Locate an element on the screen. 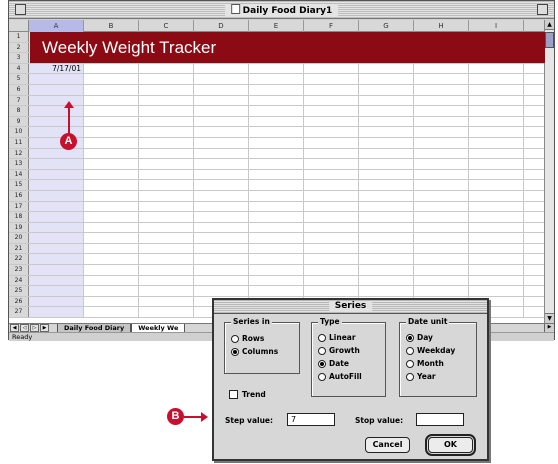 The height and width of the screenshot is (464, 558). row-number: 21 is located at coordinates (19, 248).